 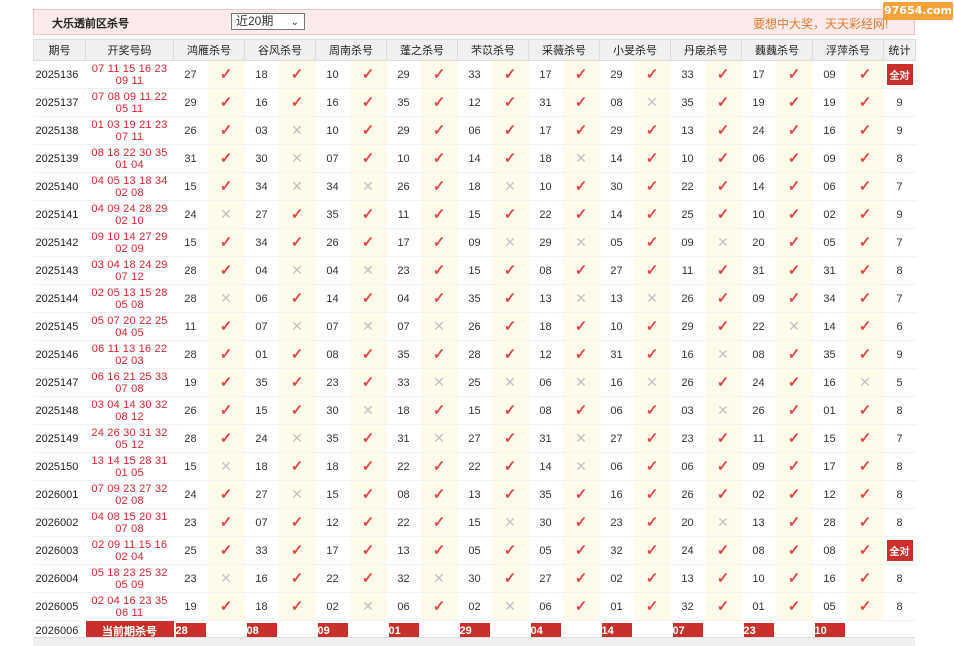 What do you see at coordinates (635, 382) in the screenshot?
I see `kill-cell: 16 ✕` at bounding box center [635, 382].